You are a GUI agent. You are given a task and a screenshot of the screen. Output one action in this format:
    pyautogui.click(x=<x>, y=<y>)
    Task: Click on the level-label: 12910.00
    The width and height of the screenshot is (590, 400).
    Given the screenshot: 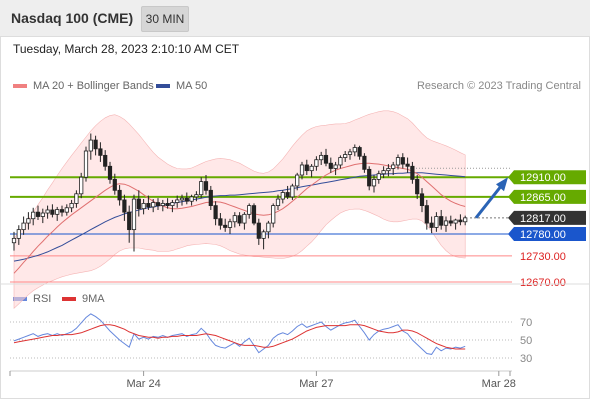 What is the action you would take?
    pyautogui.click(x=543, y=178)
    